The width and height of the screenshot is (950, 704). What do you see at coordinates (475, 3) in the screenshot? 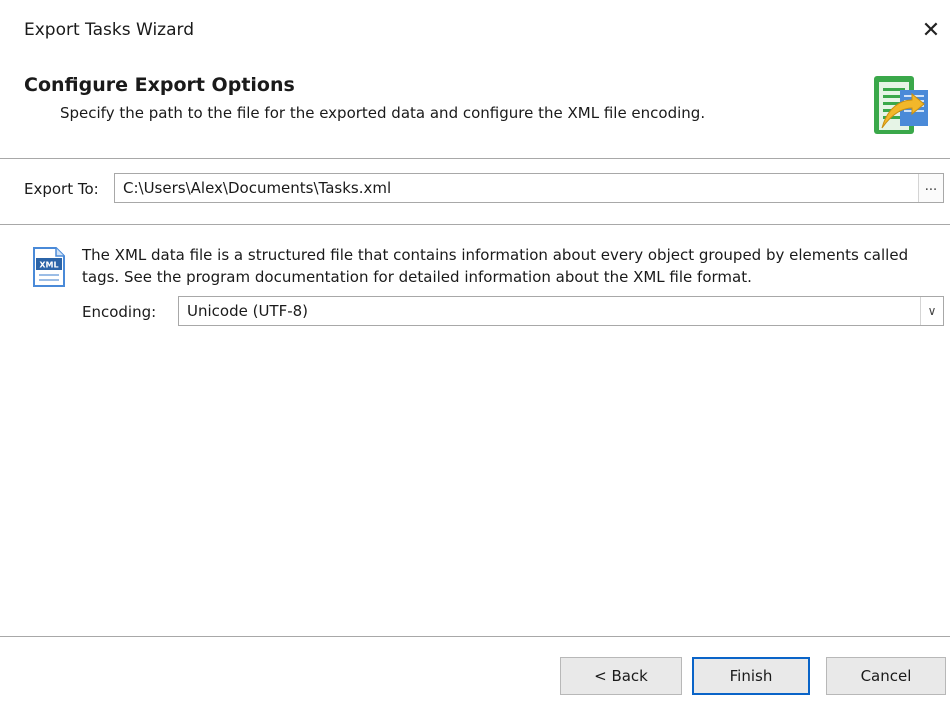
I see `top-strip` at bounding box center [475, 3].